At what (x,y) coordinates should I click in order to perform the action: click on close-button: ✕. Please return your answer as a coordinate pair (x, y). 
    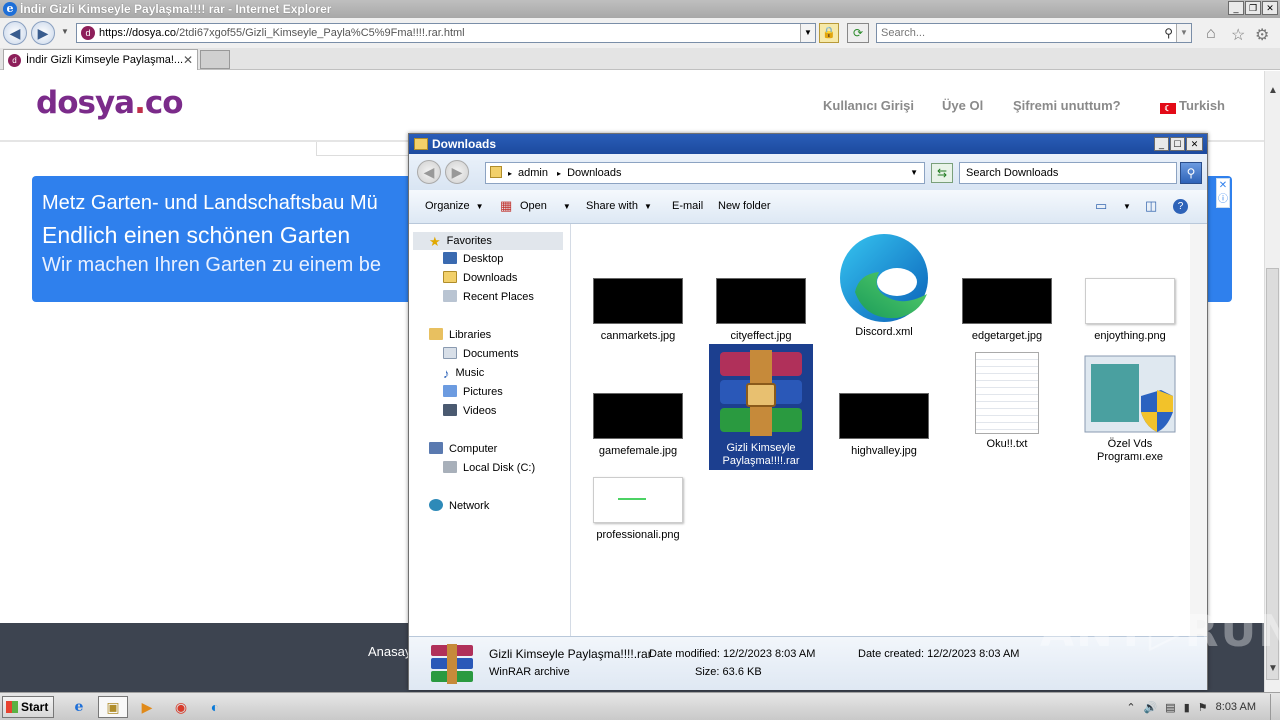
    Looking at the image, I should click on (1270, 8).